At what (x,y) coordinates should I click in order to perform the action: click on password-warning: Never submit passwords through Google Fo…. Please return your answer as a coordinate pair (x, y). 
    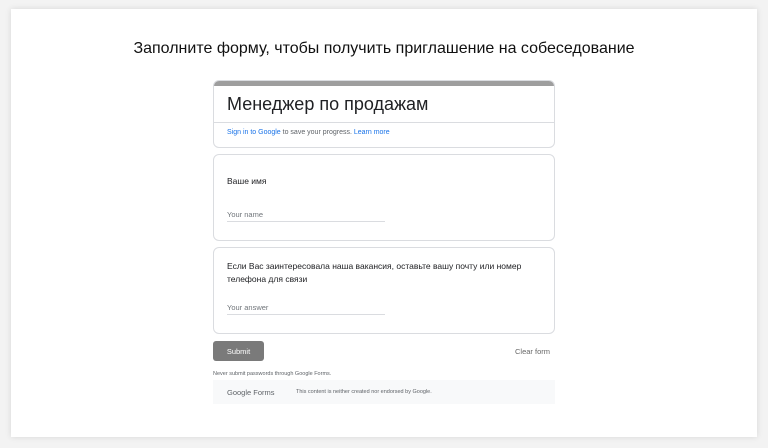
    Looking at the image, I should click on (272, 374).